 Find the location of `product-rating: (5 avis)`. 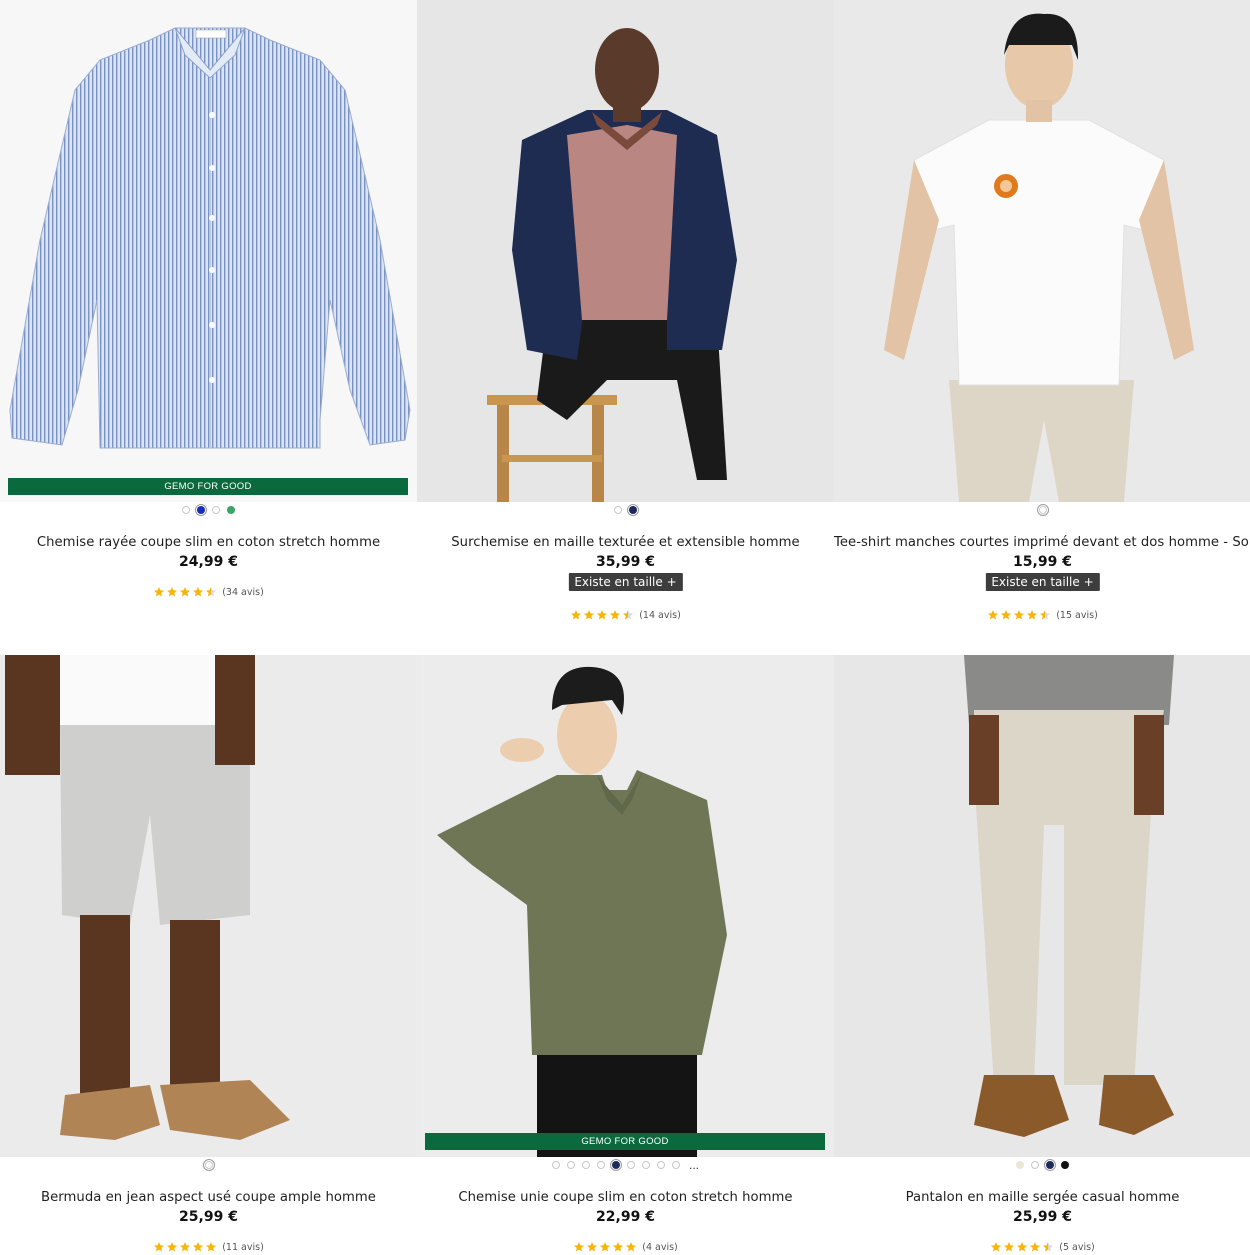

product-rating: (5 avis) is located at coordinates (1042, 1247).